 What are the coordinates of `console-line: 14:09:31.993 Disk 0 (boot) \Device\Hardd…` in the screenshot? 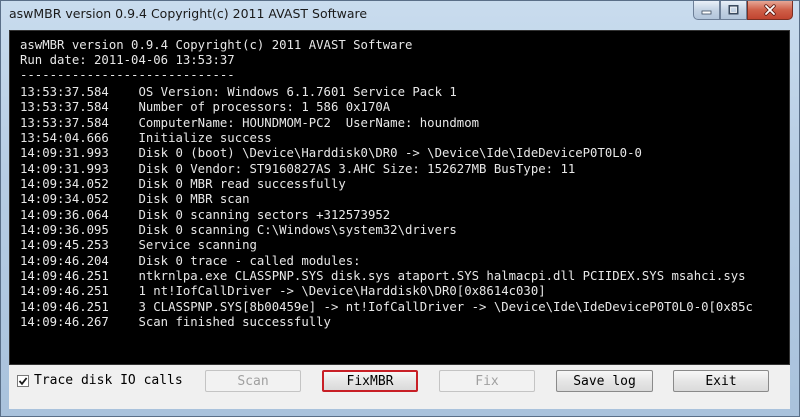 It's located at (331, 153).